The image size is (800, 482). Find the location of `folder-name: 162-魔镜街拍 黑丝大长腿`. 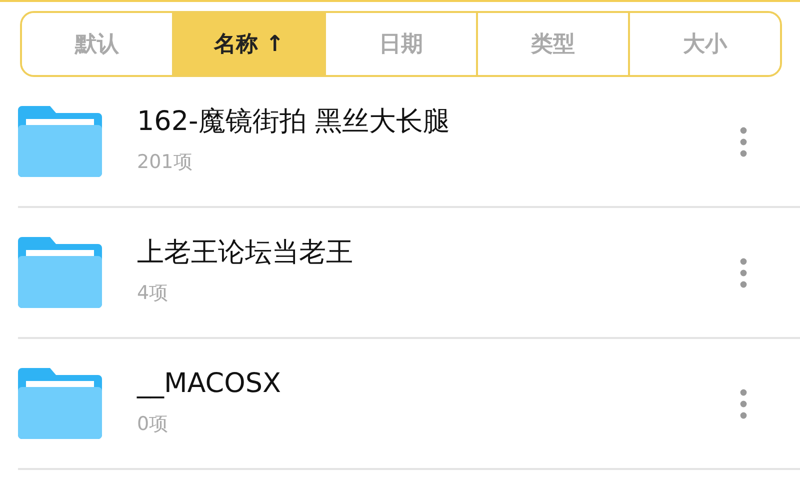

folder-name: 162-魔镜街拍 黑丝大长腿 is located at coordinates (294, 122).